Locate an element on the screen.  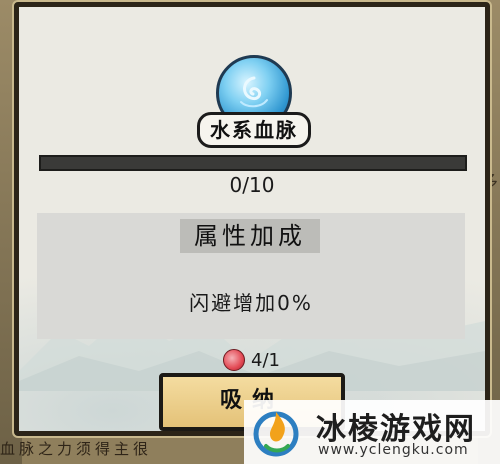
cost-text: 4/1 is located at coordinates (265, 360).